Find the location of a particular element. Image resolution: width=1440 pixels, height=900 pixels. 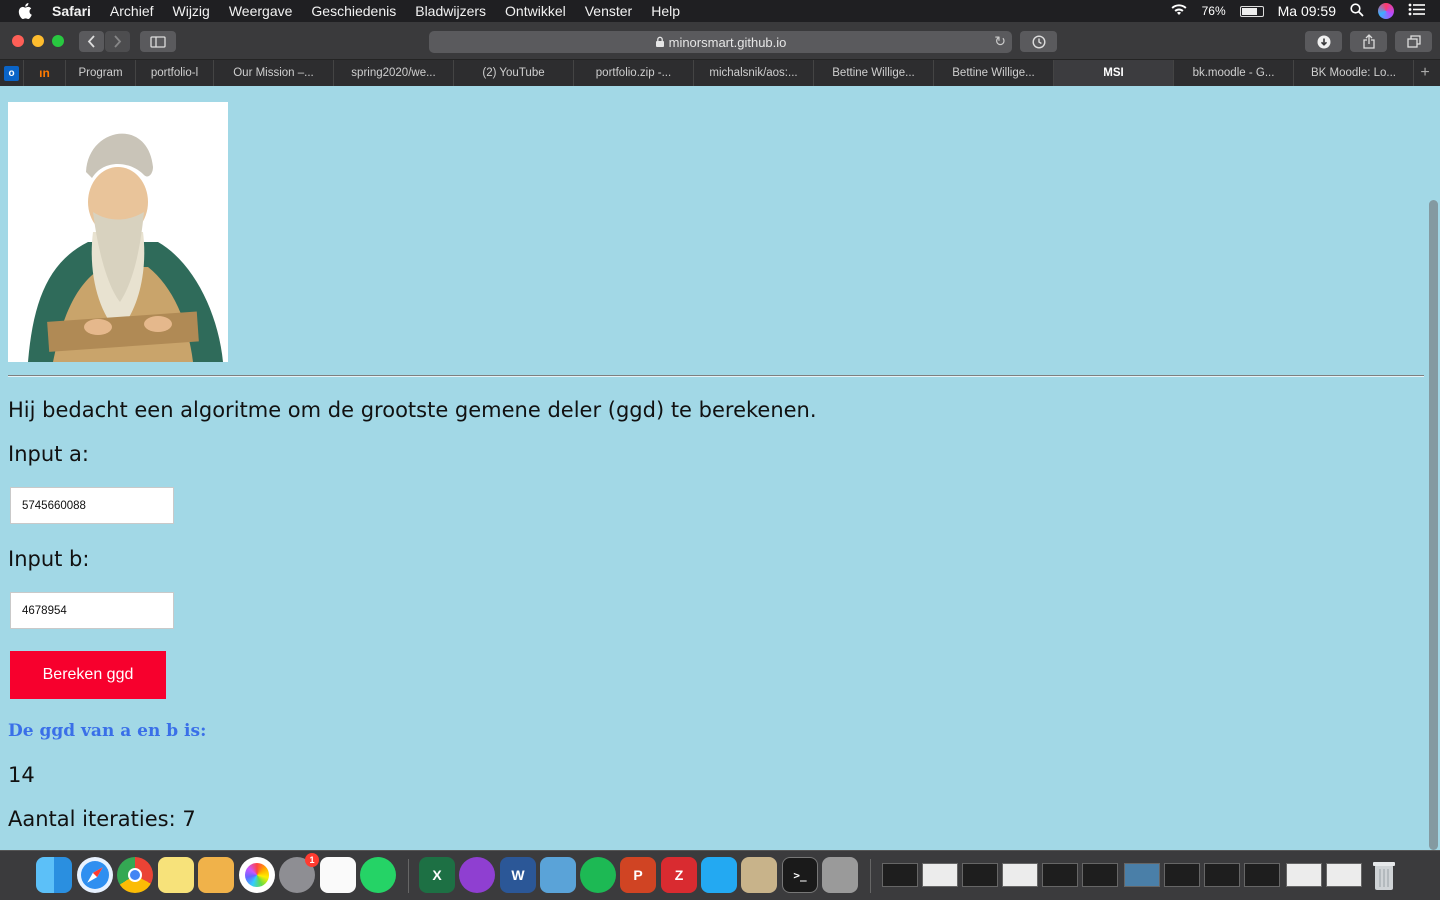

preview-icon is located at coordinates (558, 875).